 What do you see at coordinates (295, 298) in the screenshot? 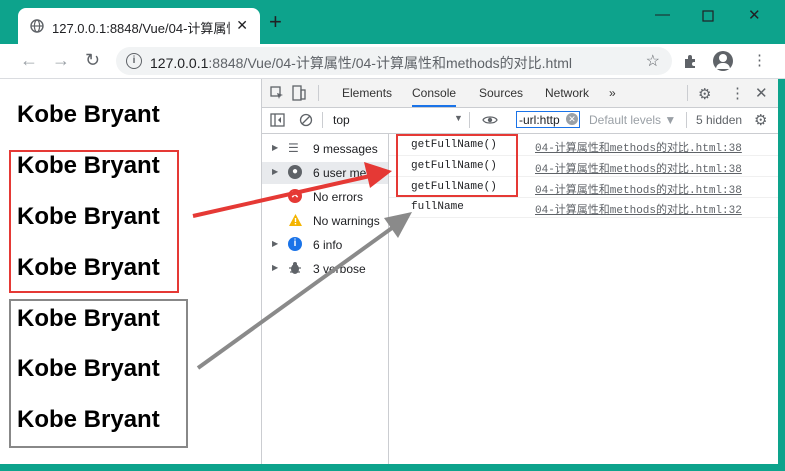
I see `gray-arrow` at bounding box center [295, 298].